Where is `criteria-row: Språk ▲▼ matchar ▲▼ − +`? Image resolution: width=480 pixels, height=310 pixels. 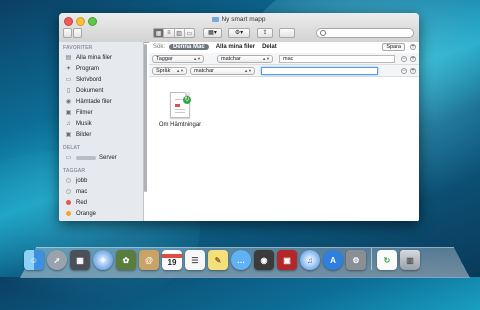 criteria-row: Språk ▲▼ matchar ▲▼ − + is located at coordinates (284, 71).